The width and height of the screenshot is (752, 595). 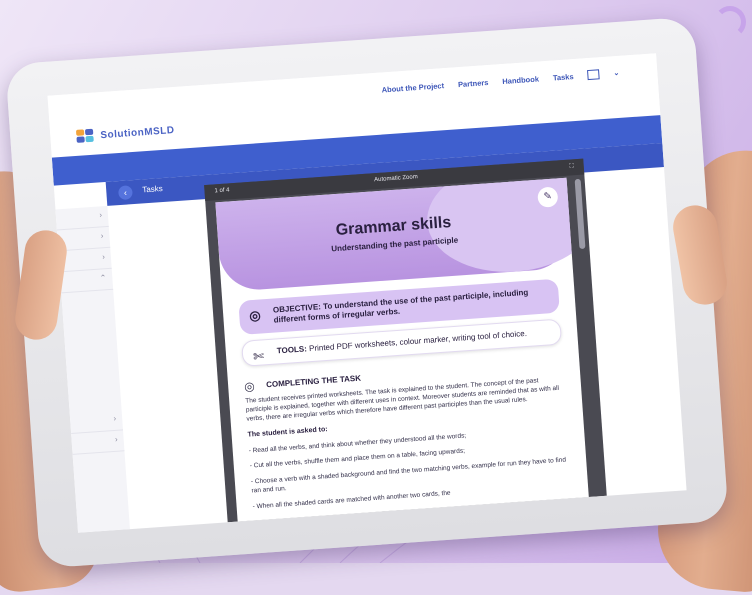 I want to click on scrollbar, so click(x=580, y=214).